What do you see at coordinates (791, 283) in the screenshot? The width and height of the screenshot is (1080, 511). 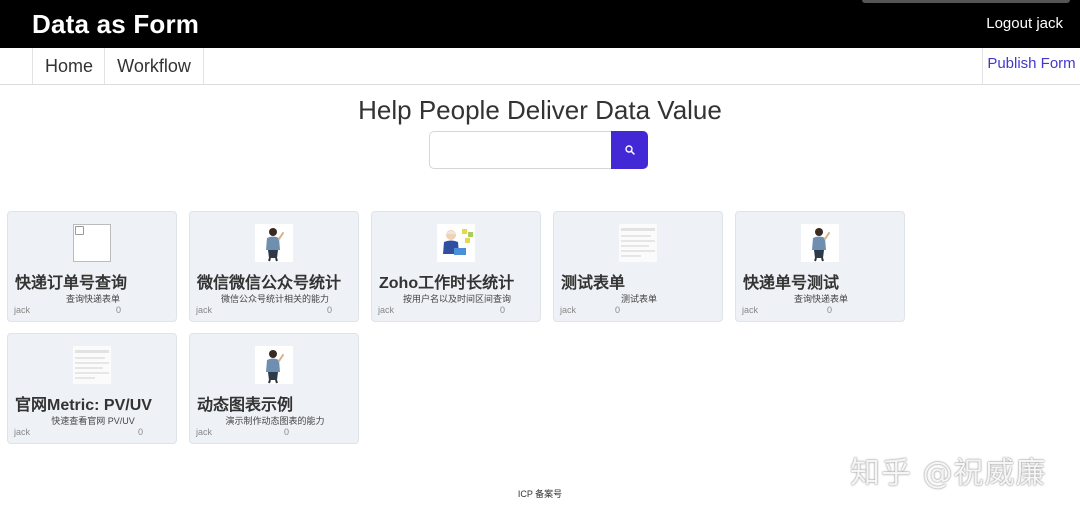 I see `card-title: 快递单号测试` at bounding box center [791, 283].